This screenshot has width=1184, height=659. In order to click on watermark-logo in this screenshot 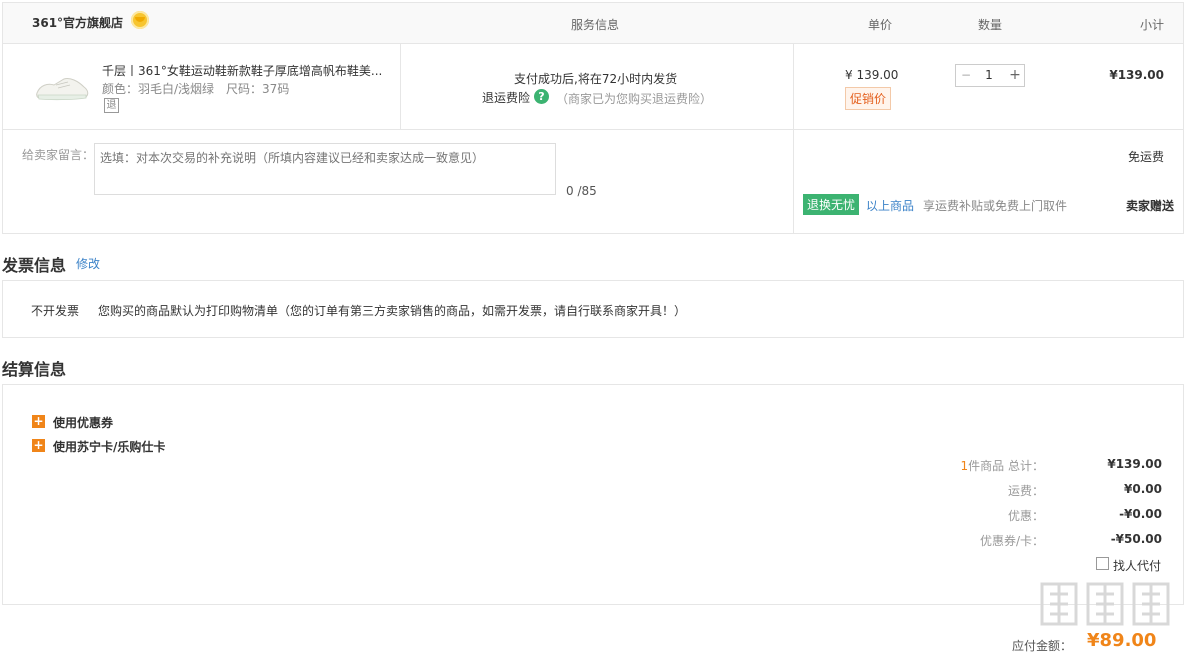, I will do `click(1105, 604)`.